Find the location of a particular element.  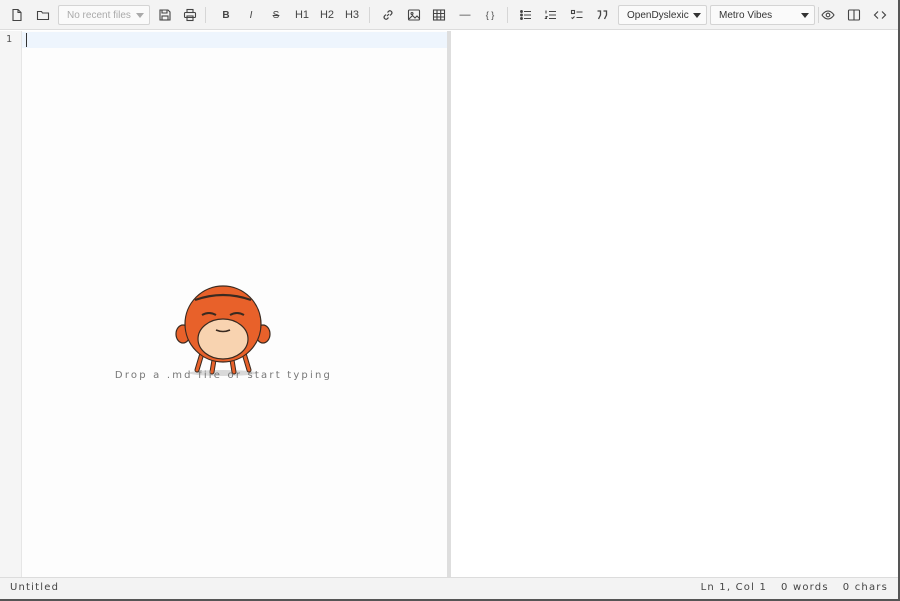

bold-button: B is located at coordinates (226, 15).